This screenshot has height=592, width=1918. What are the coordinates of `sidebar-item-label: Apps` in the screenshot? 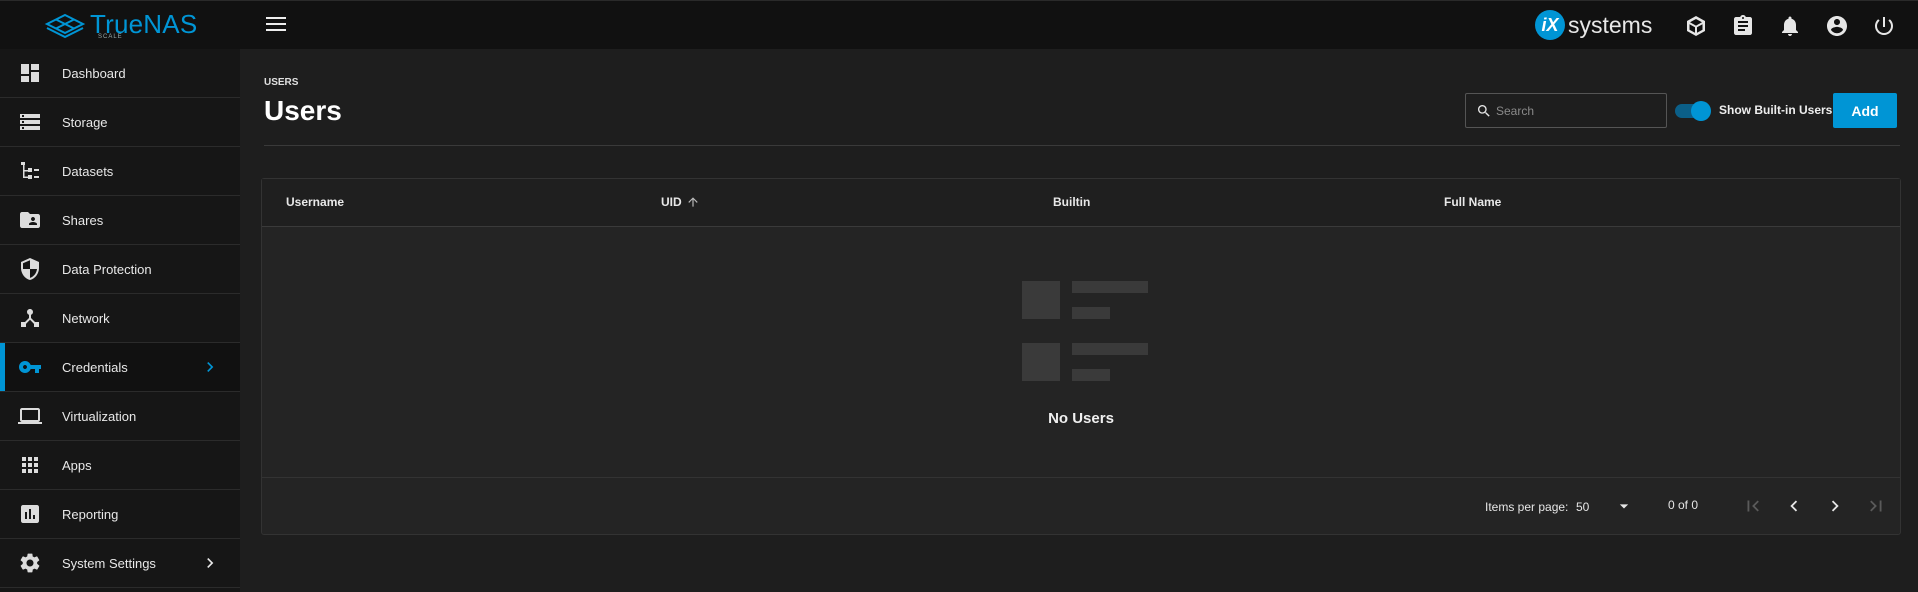 It's located at (77, 465).